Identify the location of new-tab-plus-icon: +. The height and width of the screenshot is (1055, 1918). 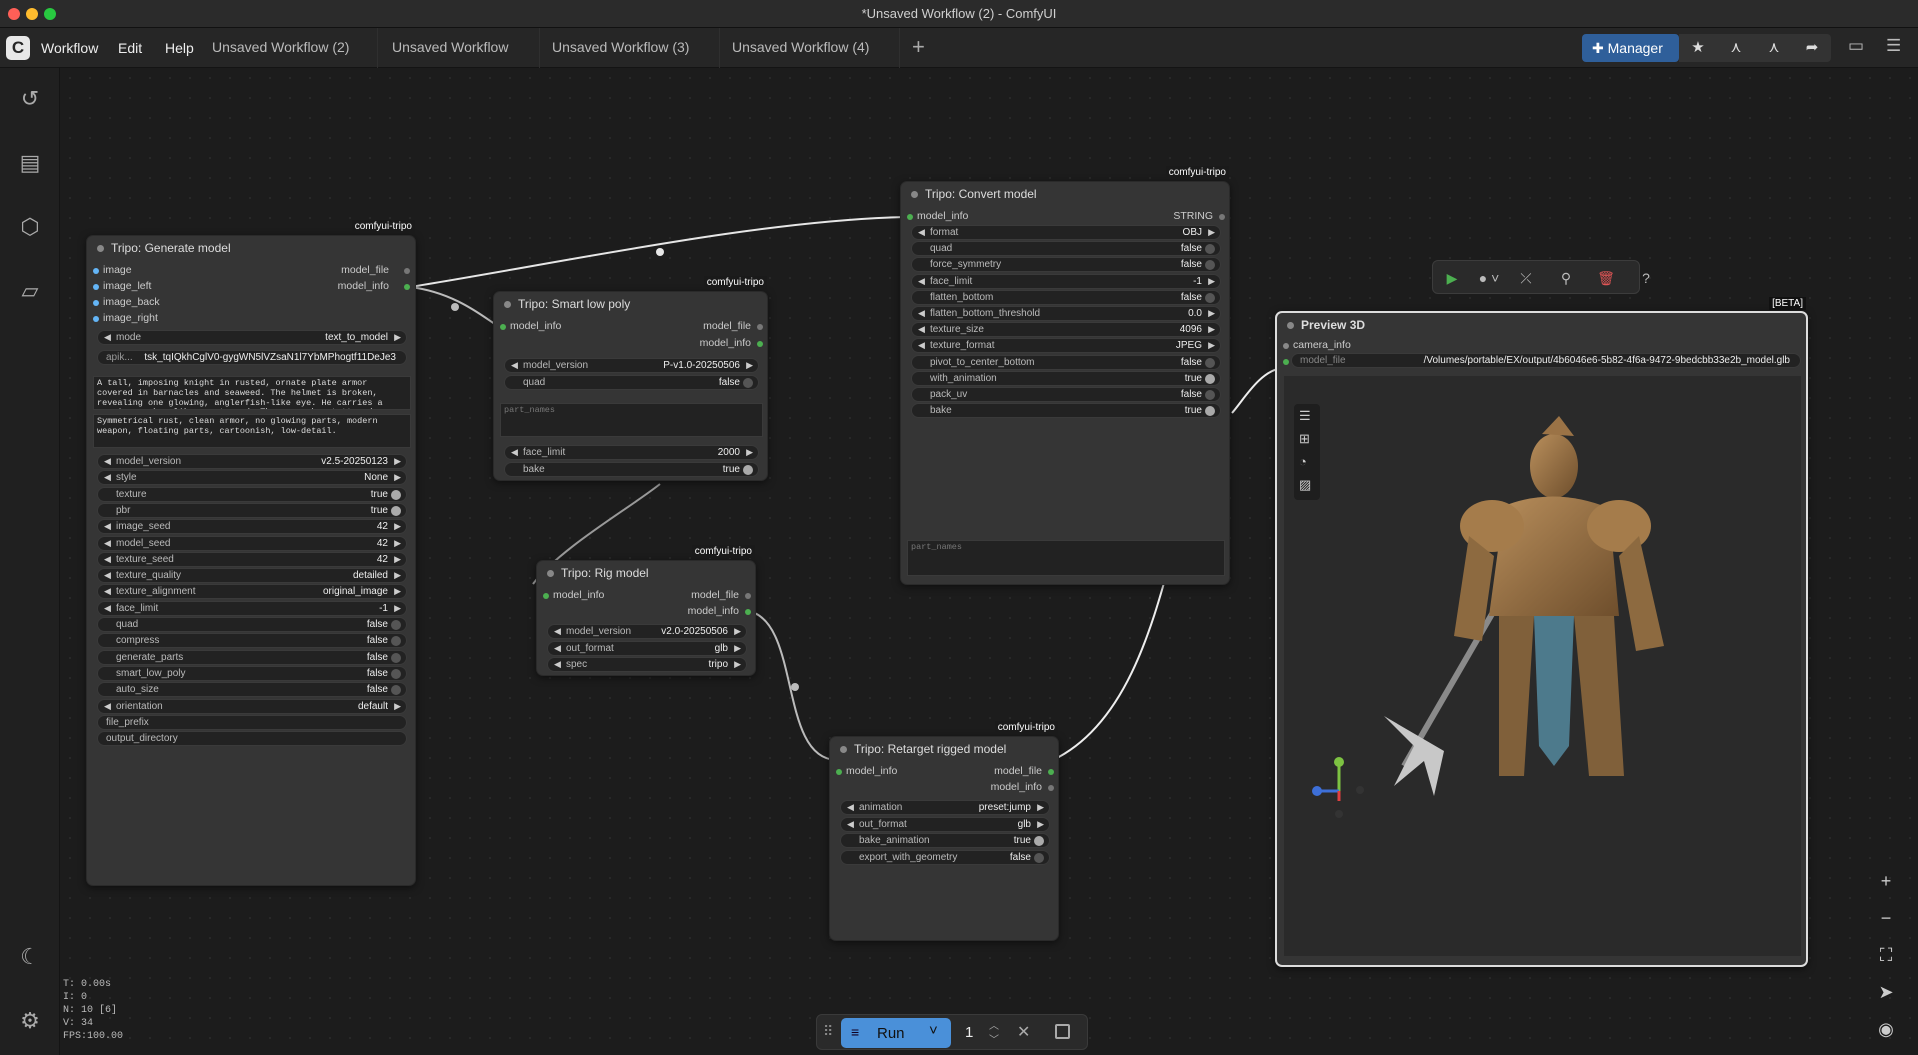
(918, 47).